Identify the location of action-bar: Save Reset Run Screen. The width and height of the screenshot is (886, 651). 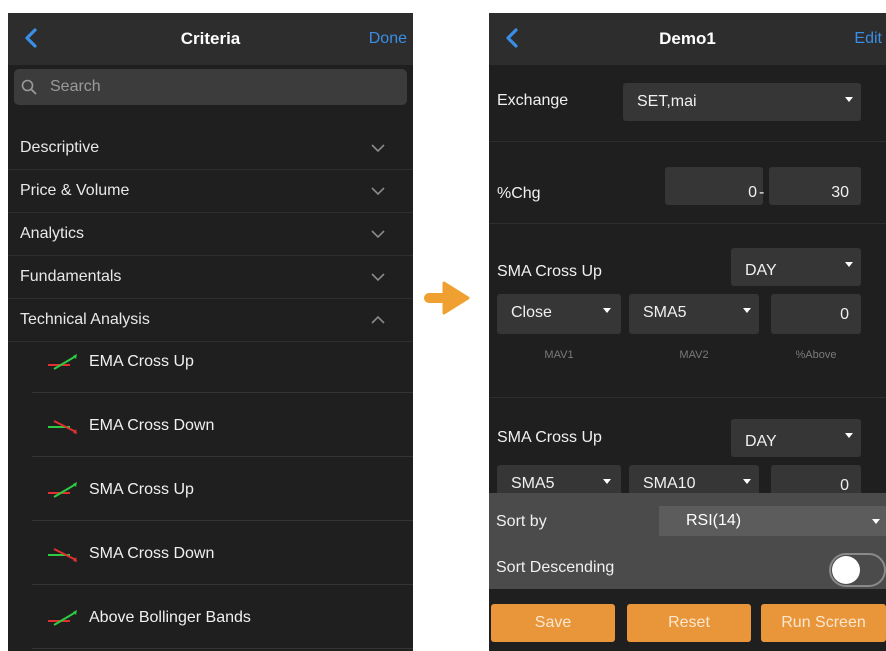
(687, 620).